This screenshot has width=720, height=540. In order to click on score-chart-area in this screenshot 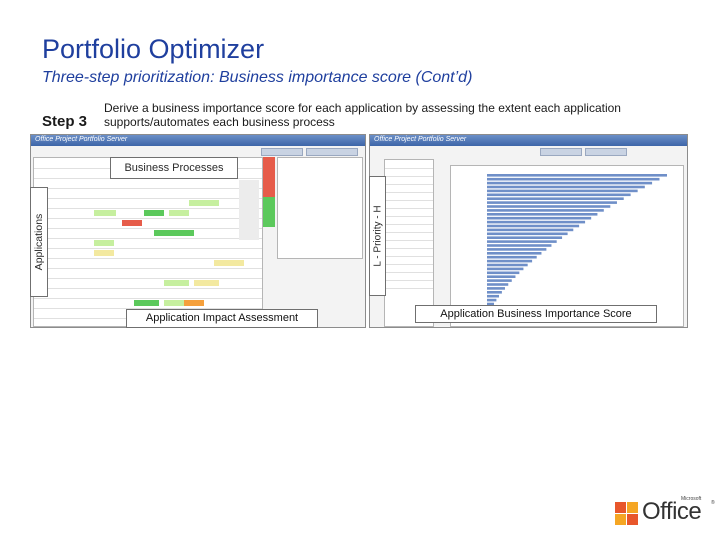, I will do `click(567, 246)`.